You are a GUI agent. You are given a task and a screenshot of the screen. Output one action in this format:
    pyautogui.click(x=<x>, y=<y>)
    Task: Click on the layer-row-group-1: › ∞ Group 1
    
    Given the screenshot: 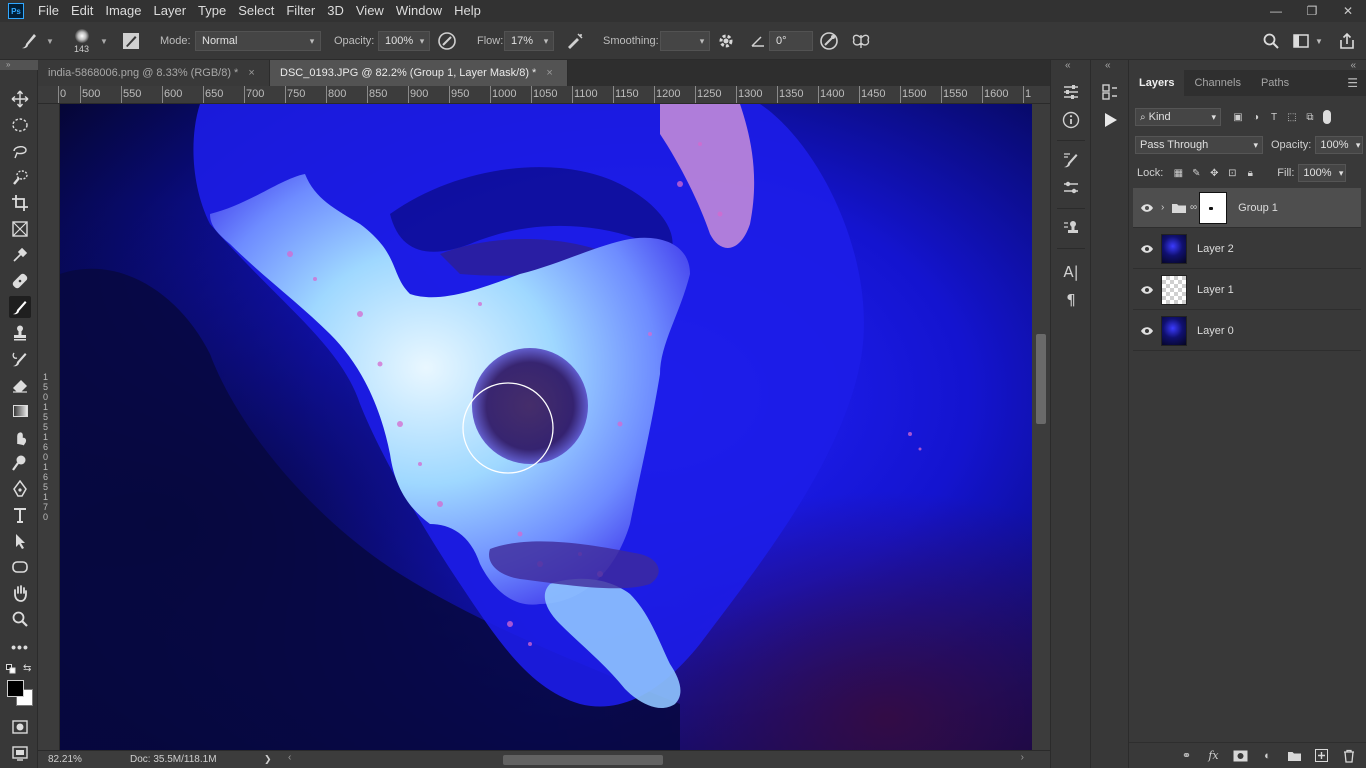 What is the action you would take?
    pyautogui.click(x=1247, y=208)
    